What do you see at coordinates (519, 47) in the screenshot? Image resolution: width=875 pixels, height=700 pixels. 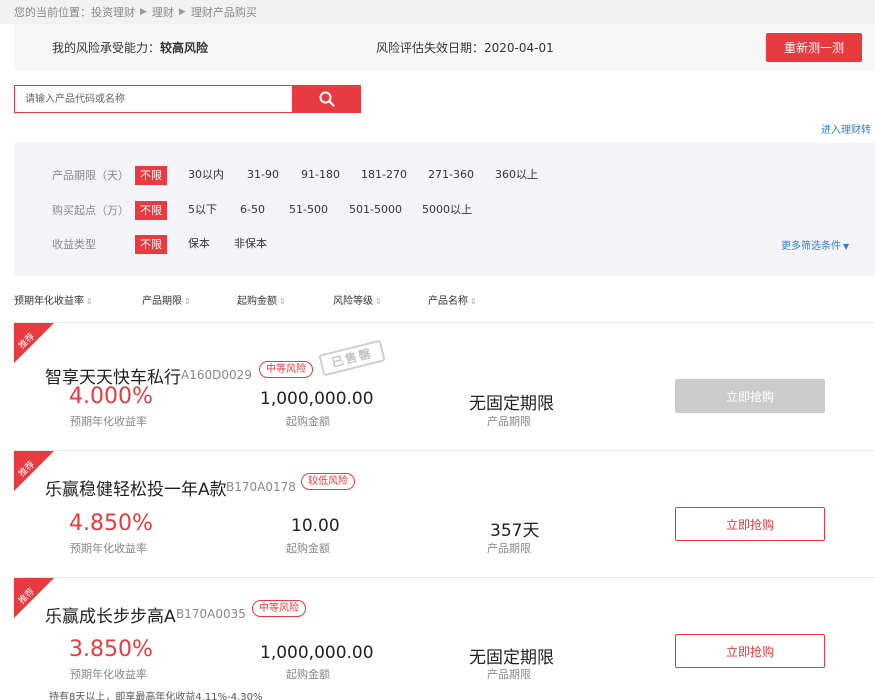 I see `risk-expiry-value: 2020-04-01` at bounding box center [519, 47].